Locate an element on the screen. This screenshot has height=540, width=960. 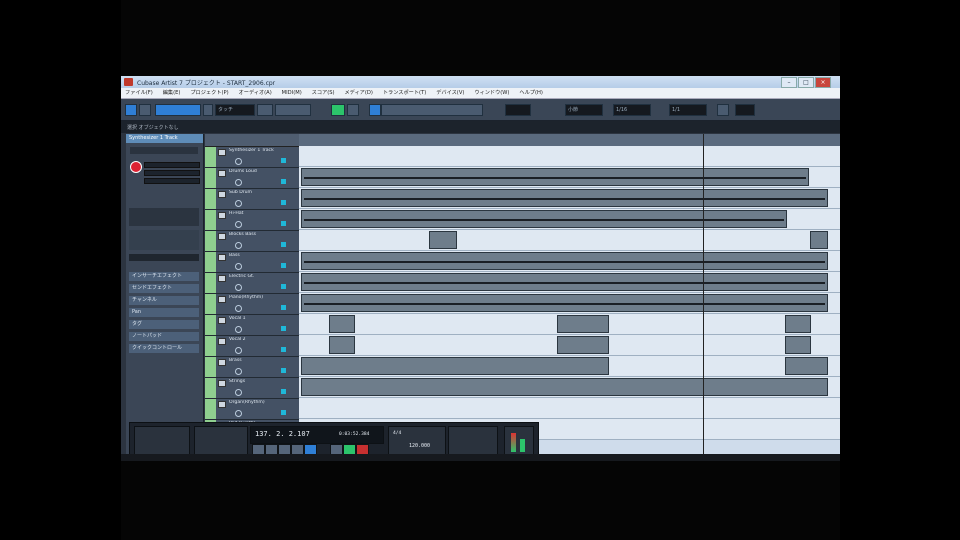
track-row: Vocal 1 is located at coordinates (252, 325).